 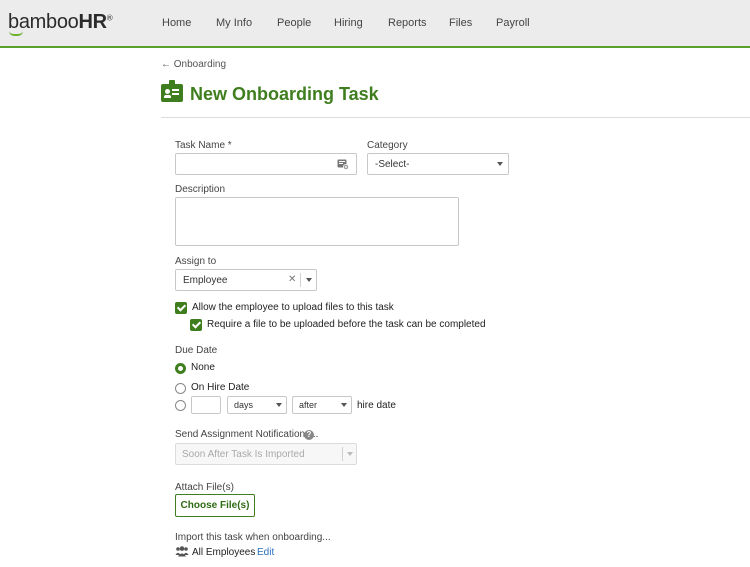 What do you see at coordinates (200, 189) in the screenshot?
I see `description-label: Description` at bounding box center [200, 189].